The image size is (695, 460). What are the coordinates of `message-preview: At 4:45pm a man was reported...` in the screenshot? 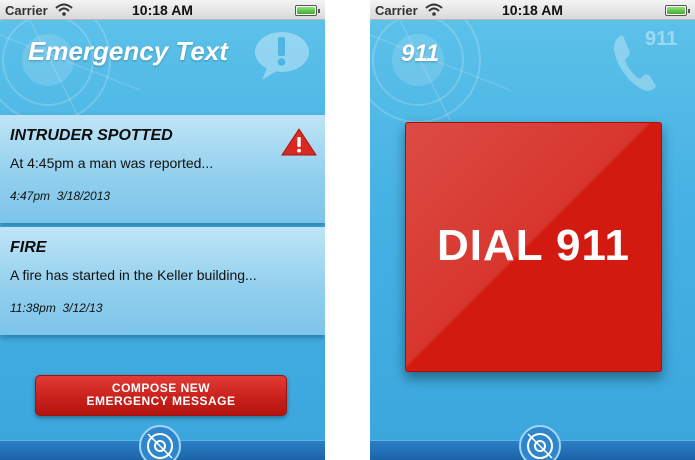 It's located at (112, 163).